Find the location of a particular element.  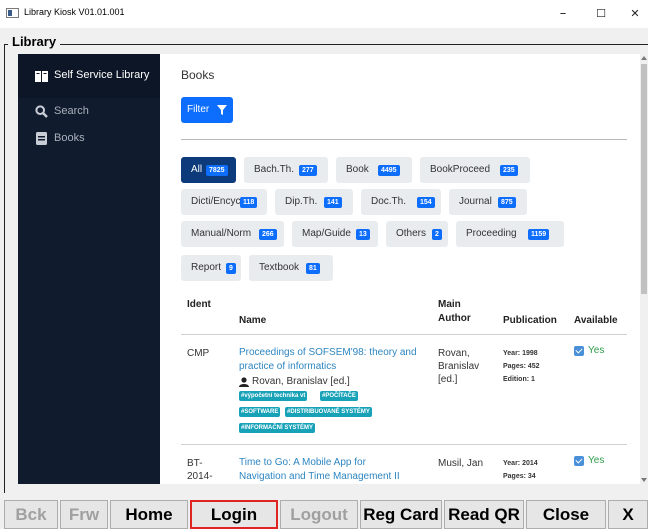

chip-label: Book is located at coordinates (357, 169).